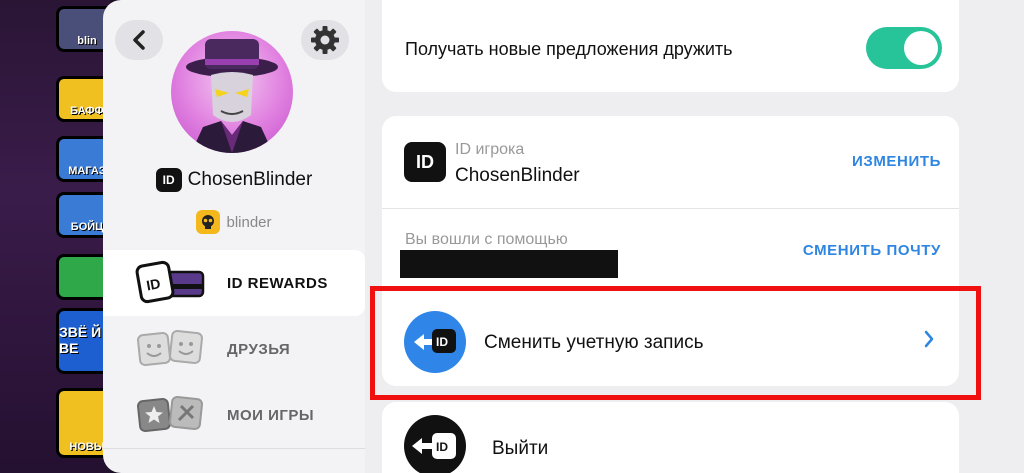 The image size is (1024, 473). I want to click on back-button, so click(139, 40).